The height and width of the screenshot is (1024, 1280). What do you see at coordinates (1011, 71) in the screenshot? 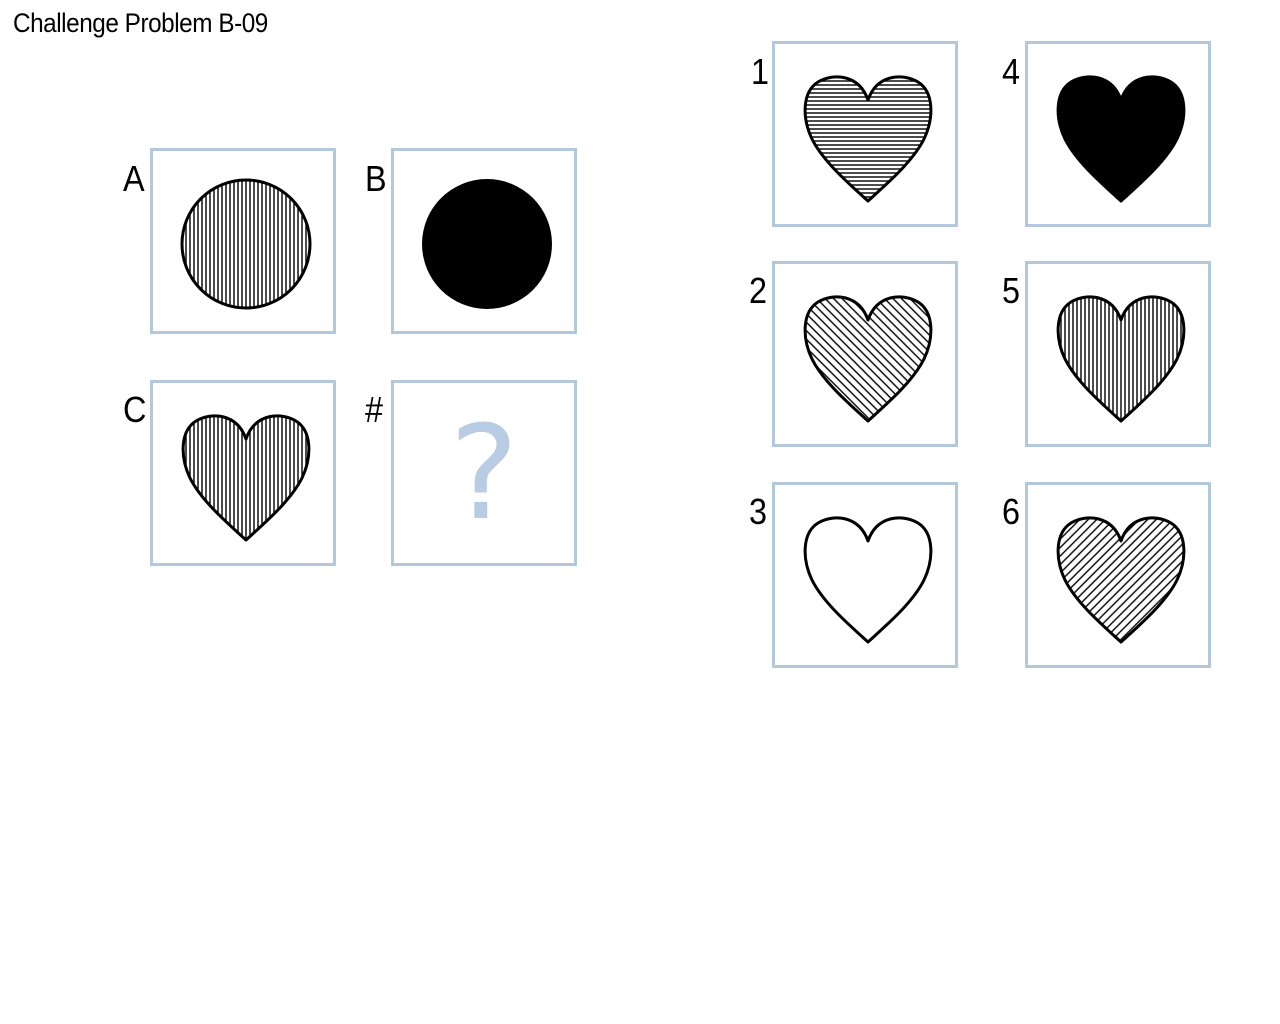
I see `option-label-4: 4` at bounding box center [1011, 71].